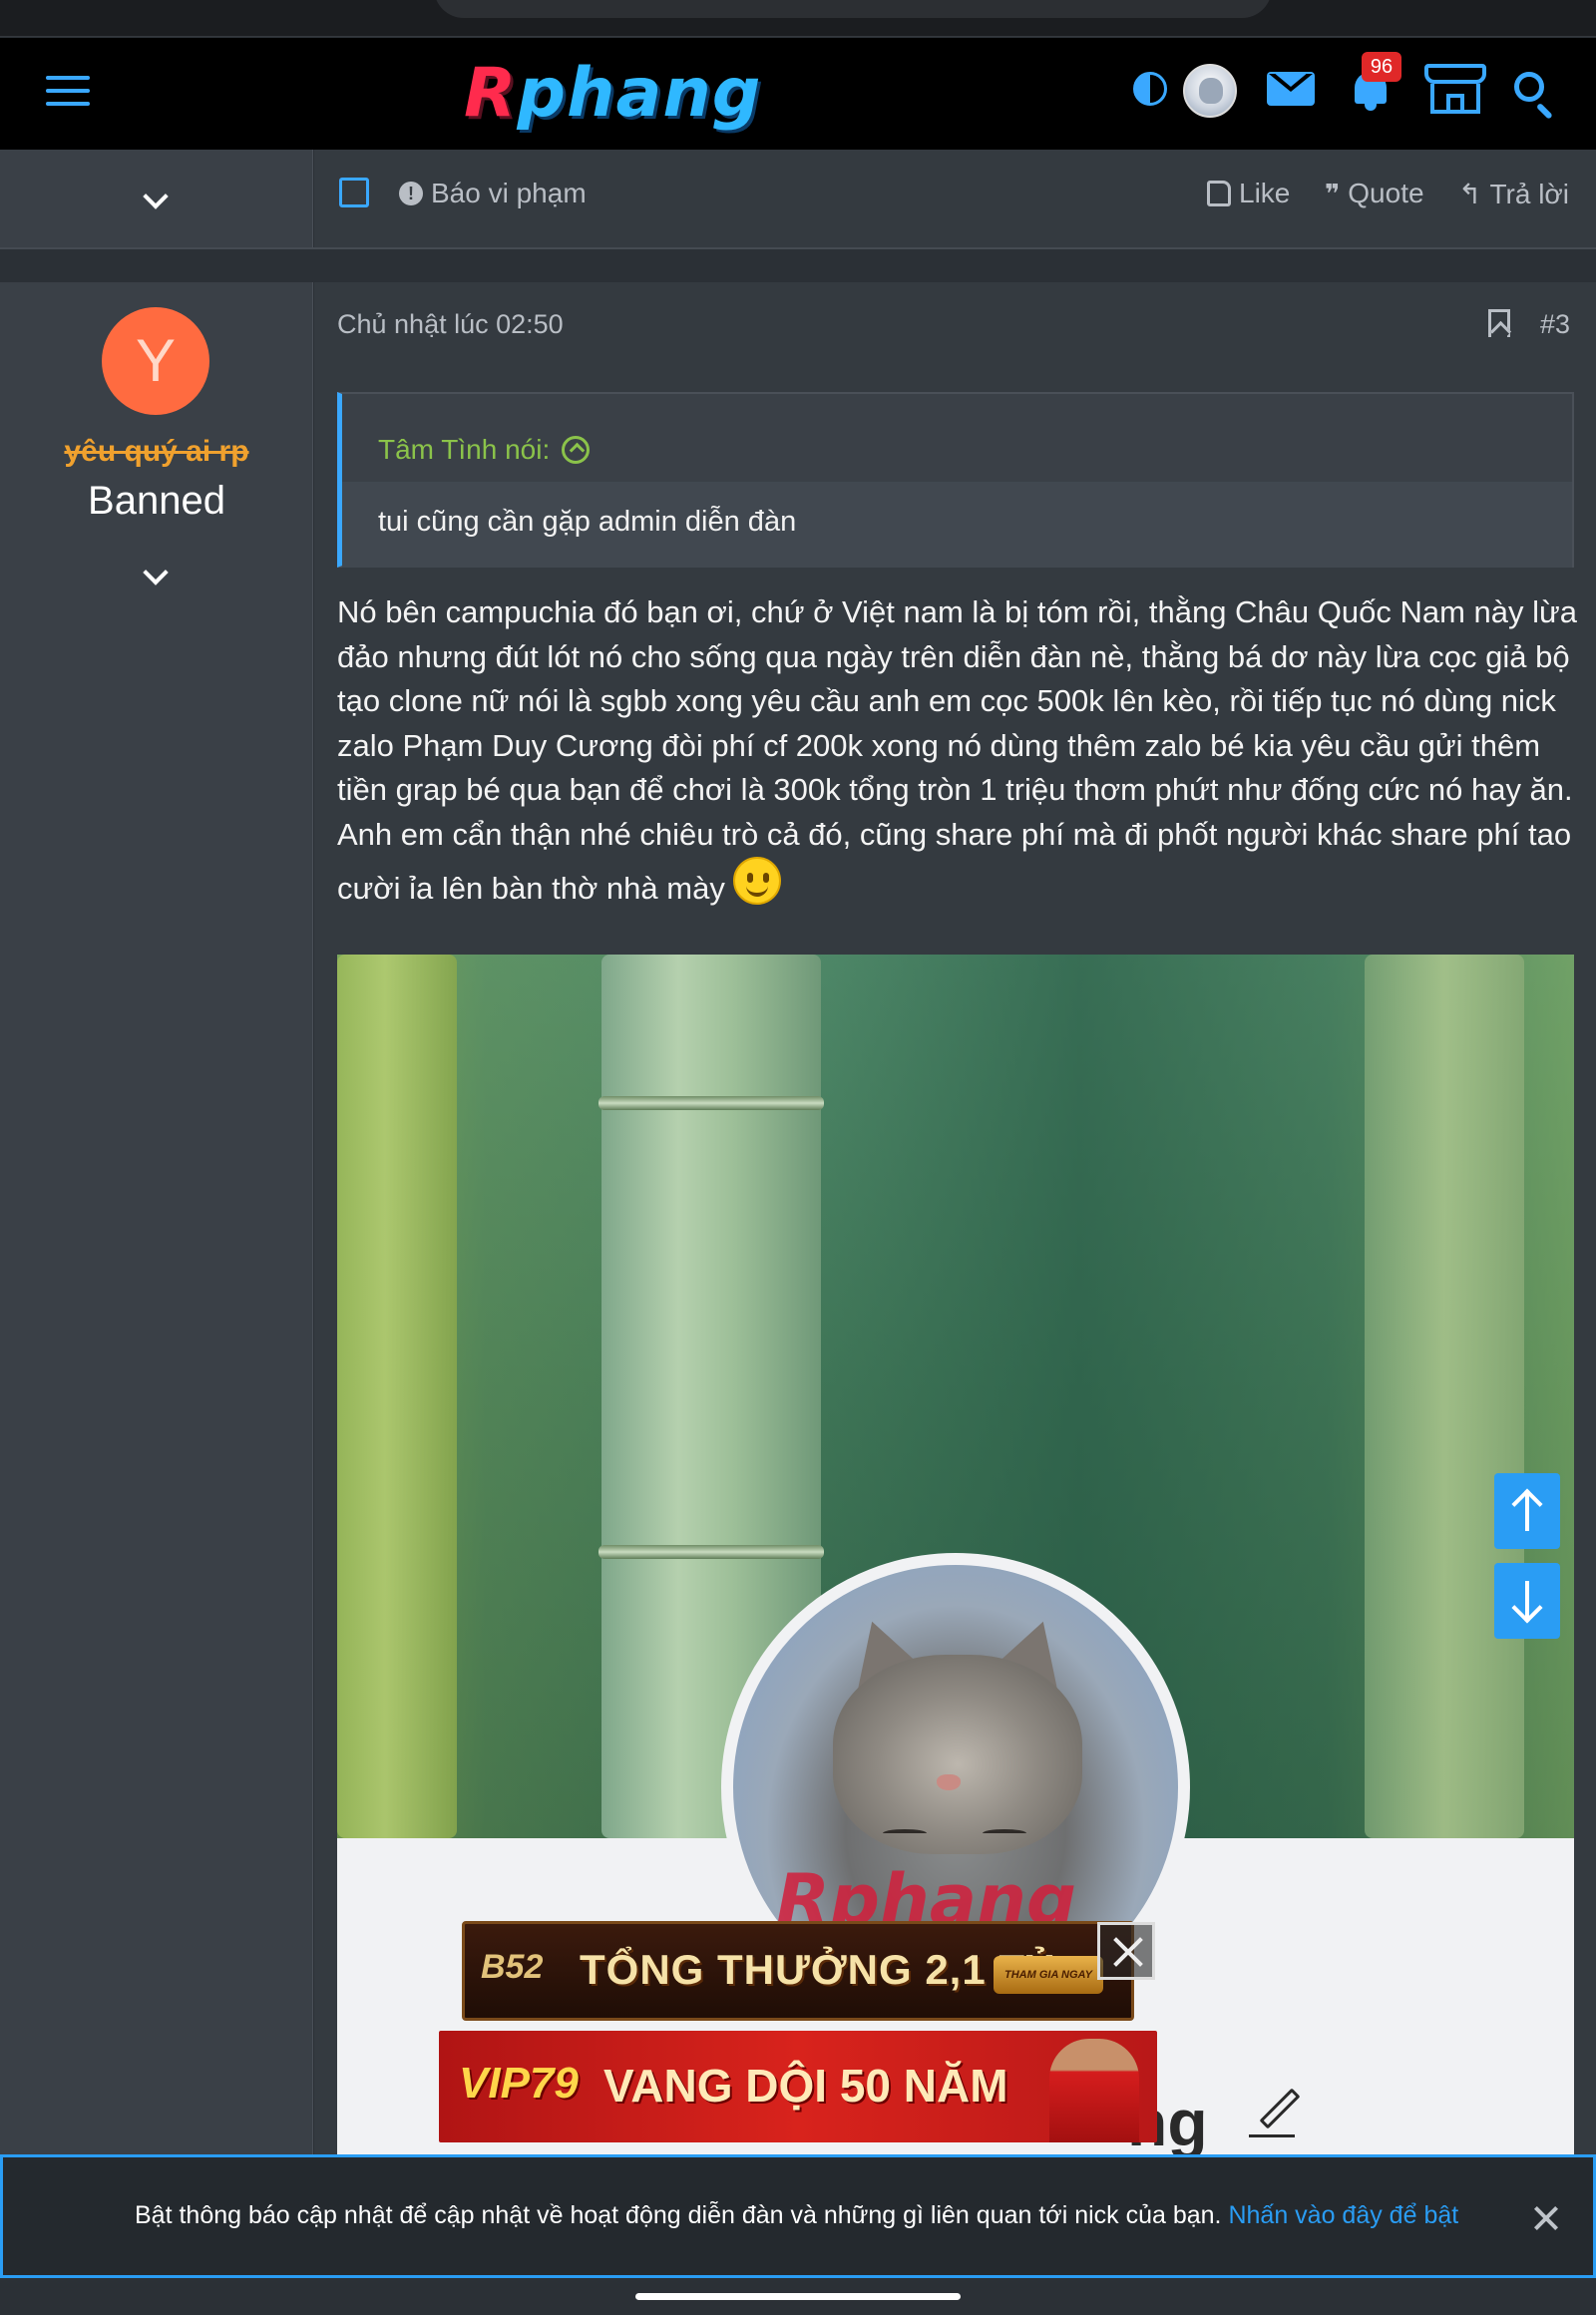 This screenshot has width=1596, height=2315. I want to click on site-logo: Rphang, so click(612, 94).